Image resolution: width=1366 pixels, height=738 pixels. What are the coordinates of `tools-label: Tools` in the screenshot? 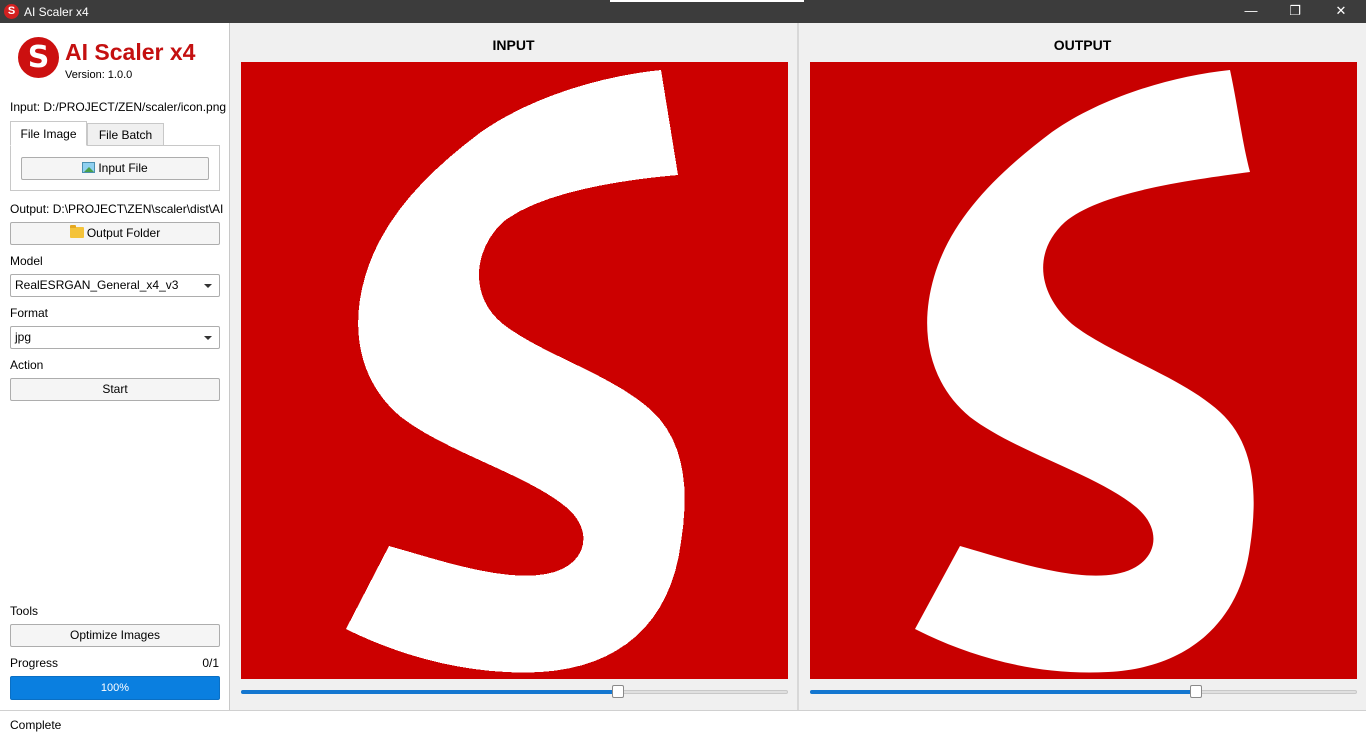 It's located at (24, 611).